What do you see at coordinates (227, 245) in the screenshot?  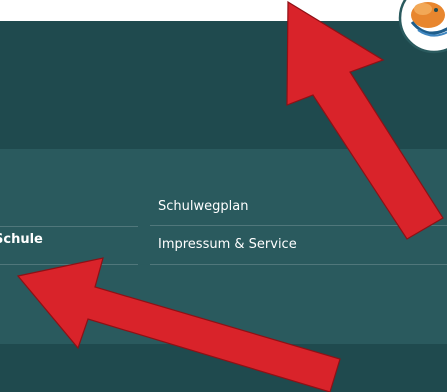 I see `menu-item-impressum-service: Impressum & Service` at bounding box center [227, 245].